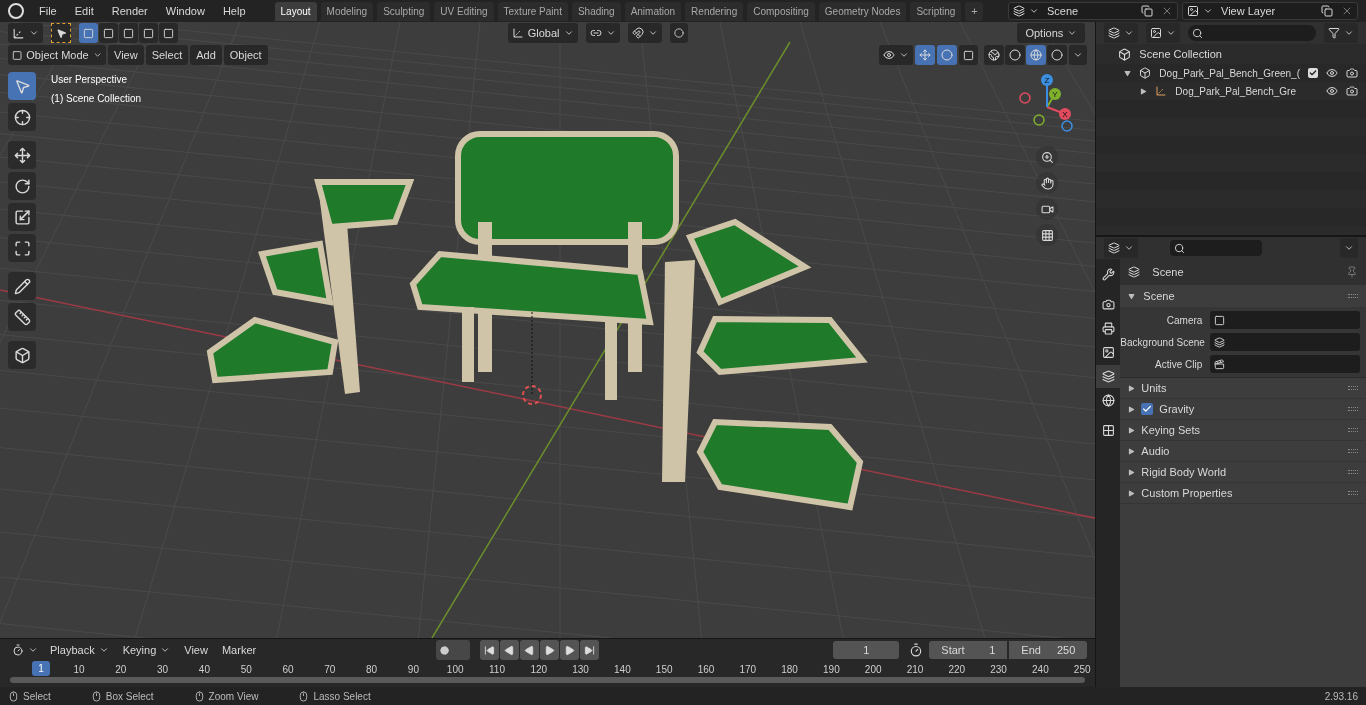  Describe the element at coordinates (61, 33) in the screenshot. I see `select-tool-button` at that location.